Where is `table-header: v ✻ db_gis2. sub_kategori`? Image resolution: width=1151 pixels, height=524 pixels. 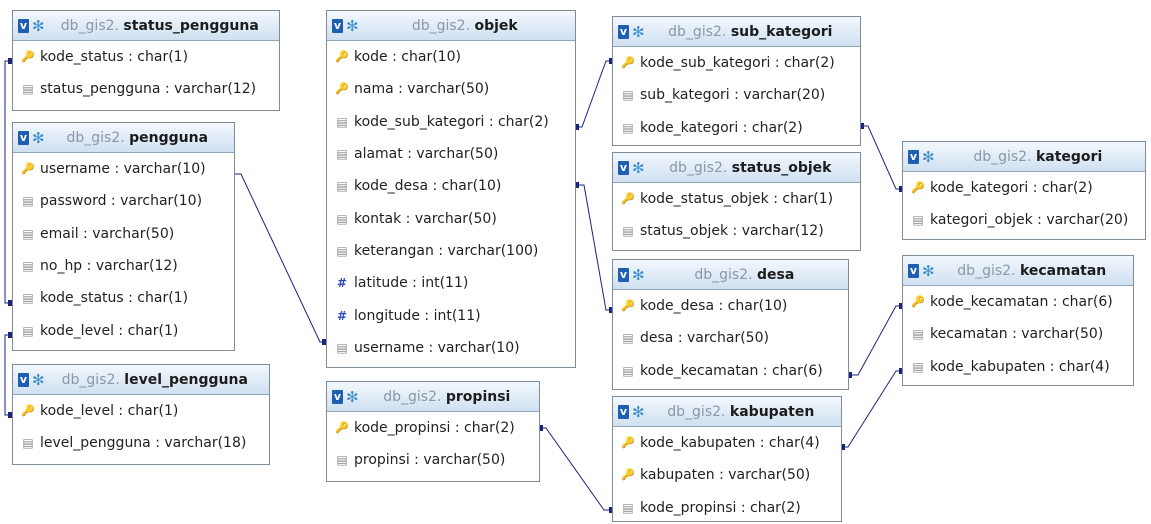
table-header: v ✻ db_gis2. sub_kategori is located at coordinates (736, 32).